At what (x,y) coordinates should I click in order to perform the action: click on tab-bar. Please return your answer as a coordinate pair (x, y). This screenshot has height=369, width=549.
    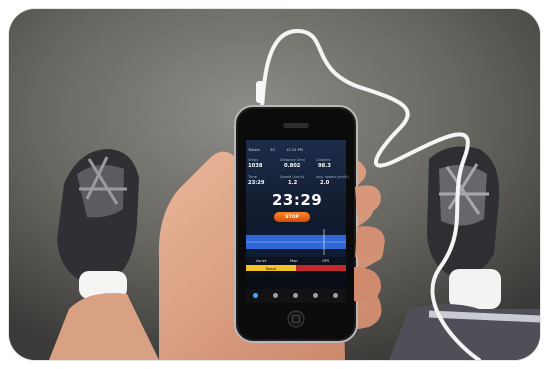
    Looking at the image, I should click on (296, 296).